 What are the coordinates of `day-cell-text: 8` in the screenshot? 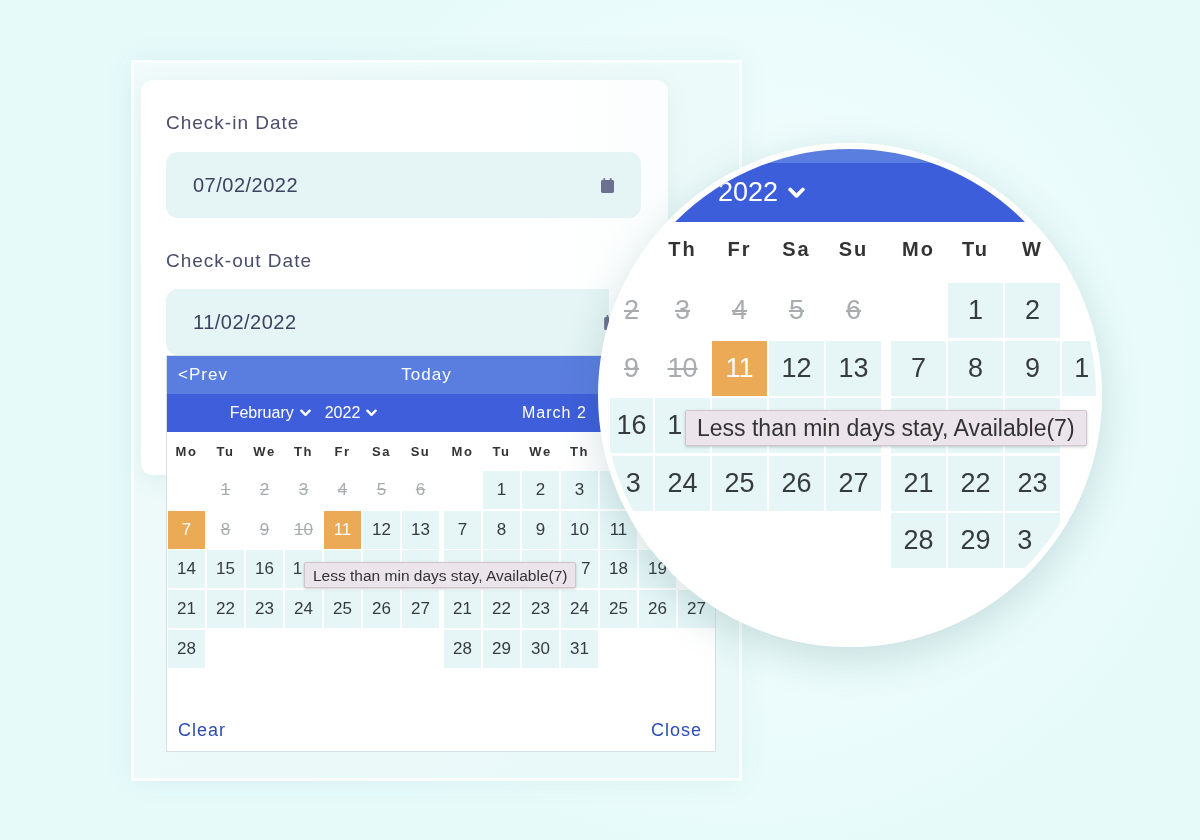 It's located at (225, 529).